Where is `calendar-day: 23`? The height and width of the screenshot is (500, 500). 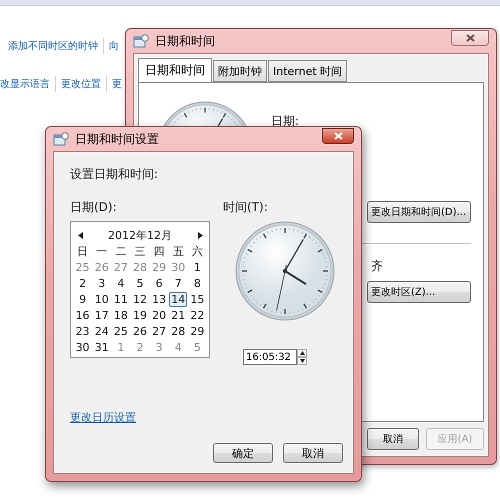 calendar-day: 23 is located at coordinates (83, 331).